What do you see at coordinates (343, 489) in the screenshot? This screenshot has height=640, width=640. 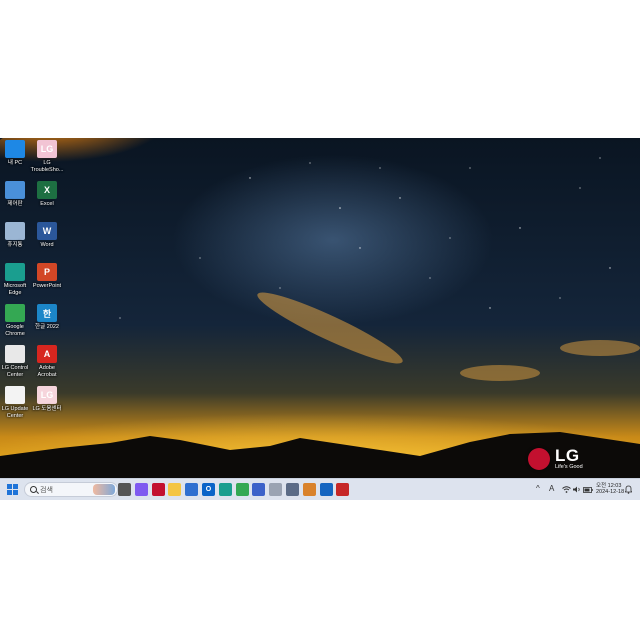 I see `app-red-icon` at bounding box center [343, 489].